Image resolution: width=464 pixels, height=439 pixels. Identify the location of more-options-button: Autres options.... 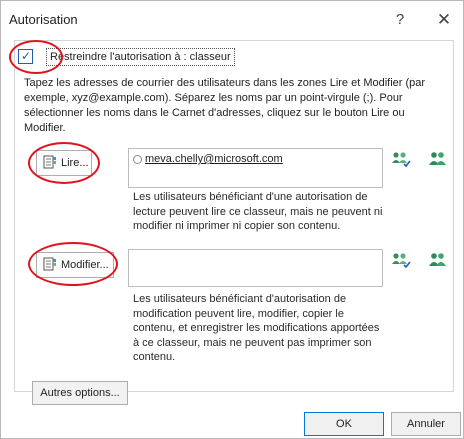
(80, 393).